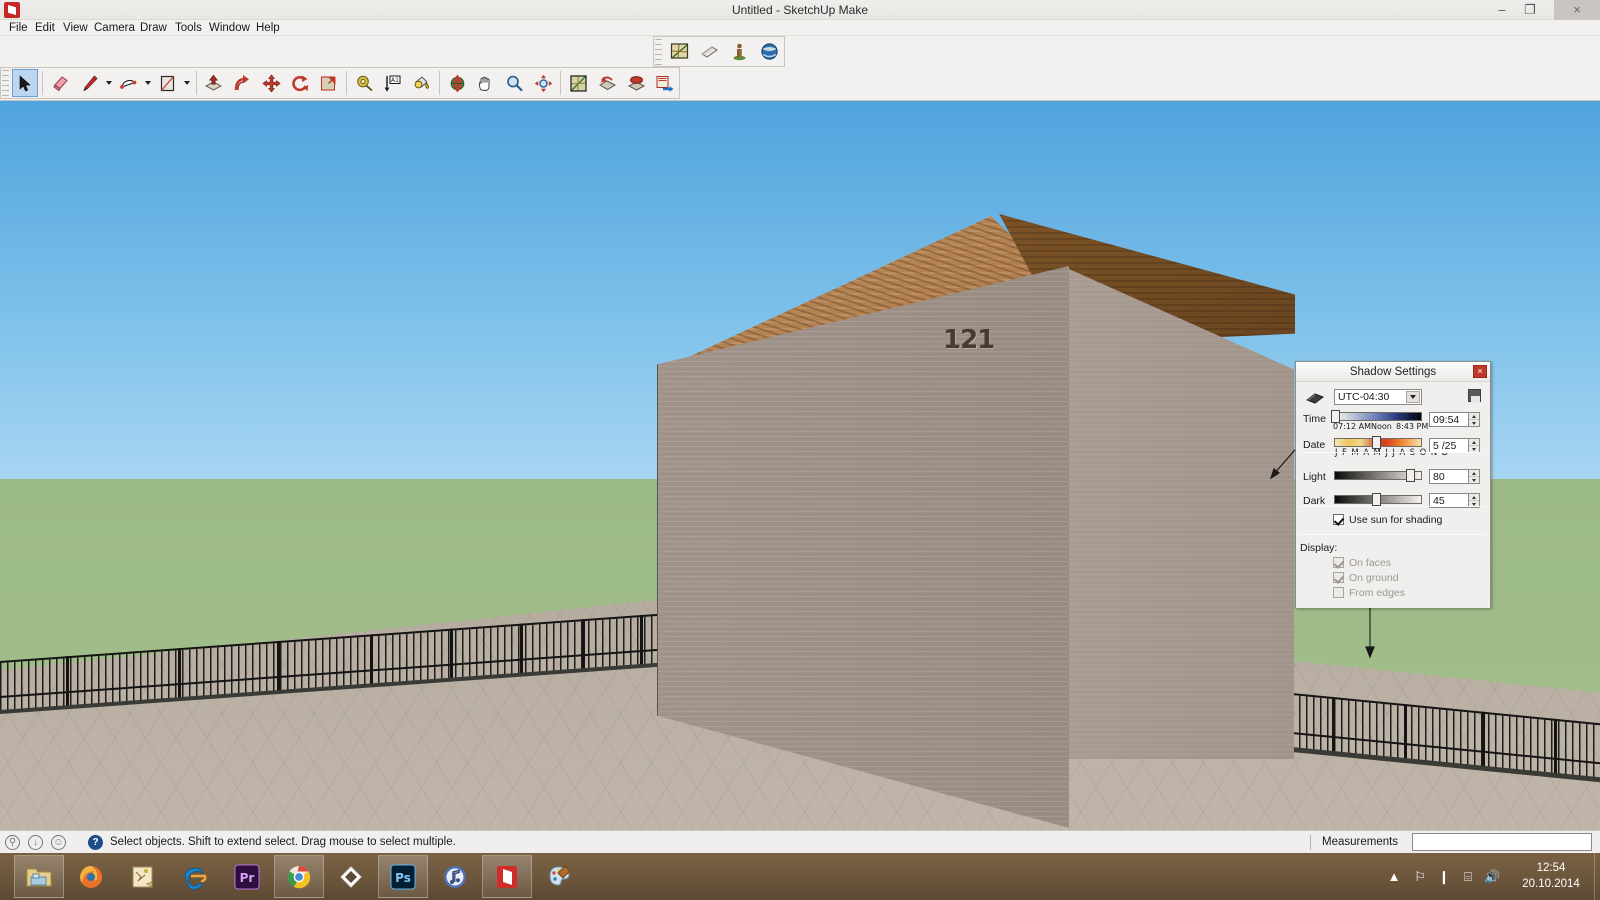  I want to click on photoshop-icon: Ps, so click(403, 876).